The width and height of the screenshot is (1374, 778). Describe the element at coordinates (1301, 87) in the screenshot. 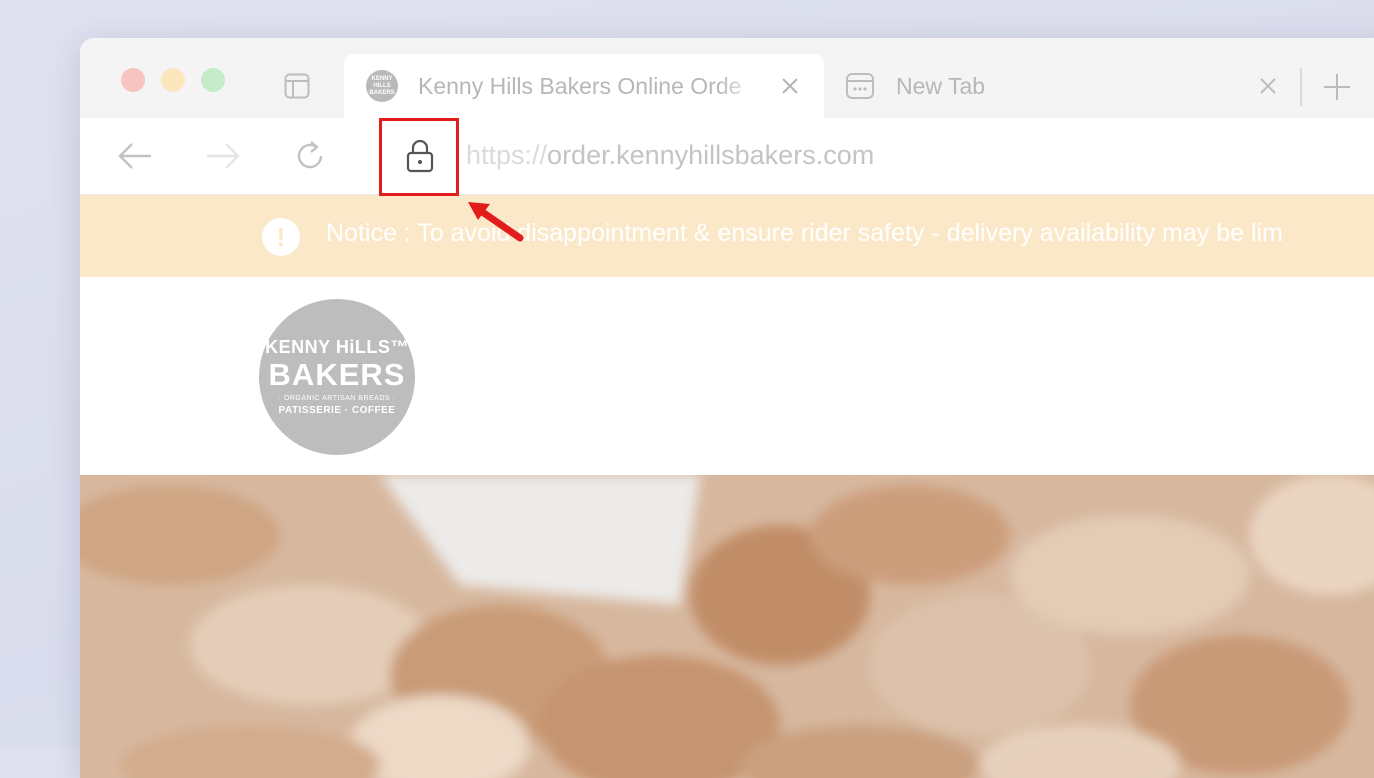

I see `tab-divider` at that location.